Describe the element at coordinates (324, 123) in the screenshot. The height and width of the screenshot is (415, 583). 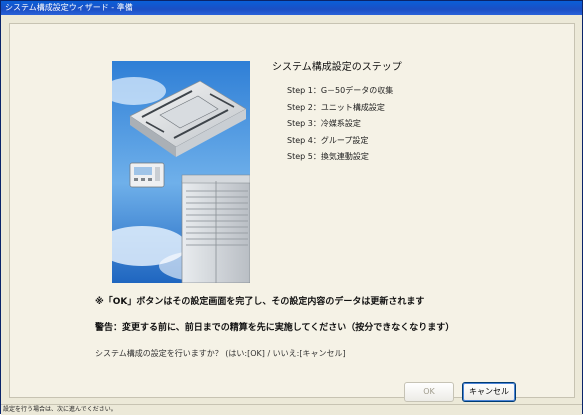
I see `step-item: Step 3：冷媒系設定` at that location.